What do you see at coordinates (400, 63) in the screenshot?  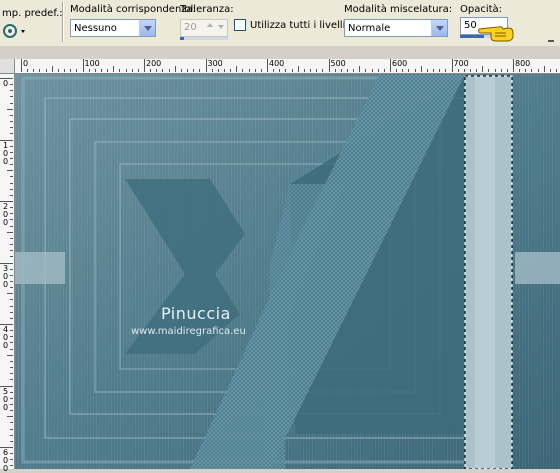 I see `ruler-tick-label: 600` at bounding box center [400, 63].